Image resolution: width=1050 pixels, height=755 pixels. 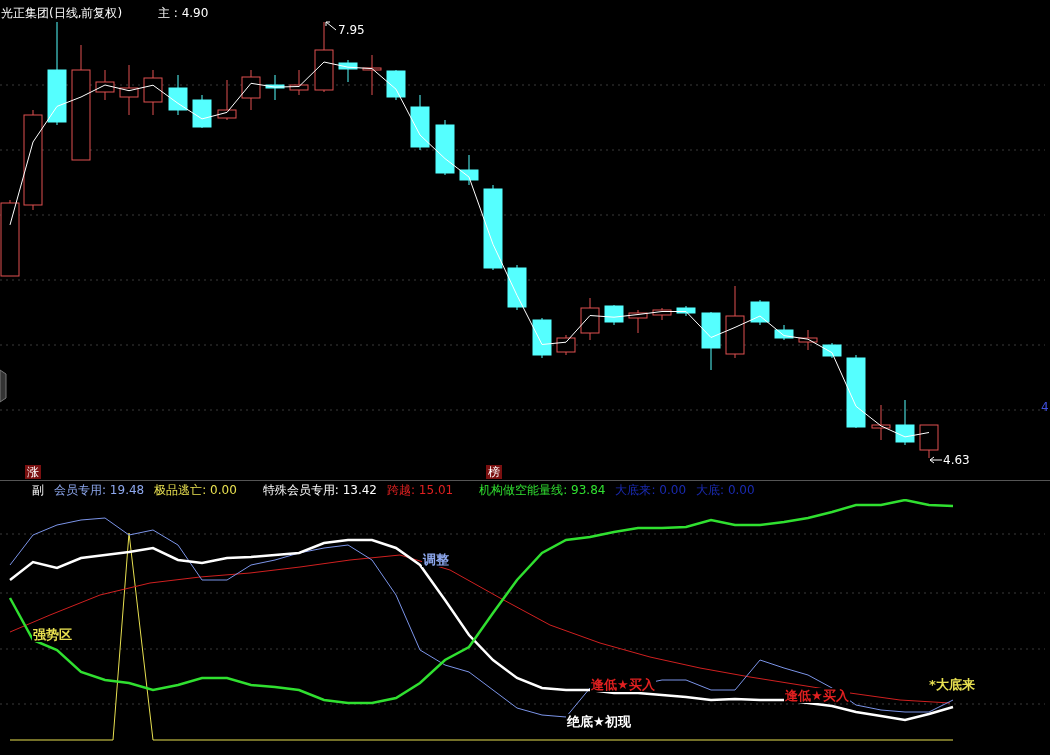 What do you see at coordinates (183, 13) in the screenshot?
I see `price-label: 主 : 4.90` at bounding box center [183, 13].